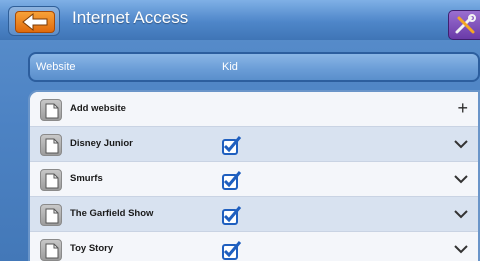 This screenshot has height=261, width=480. I want to click on list-item: The Garfield Show, so click(254, 214).